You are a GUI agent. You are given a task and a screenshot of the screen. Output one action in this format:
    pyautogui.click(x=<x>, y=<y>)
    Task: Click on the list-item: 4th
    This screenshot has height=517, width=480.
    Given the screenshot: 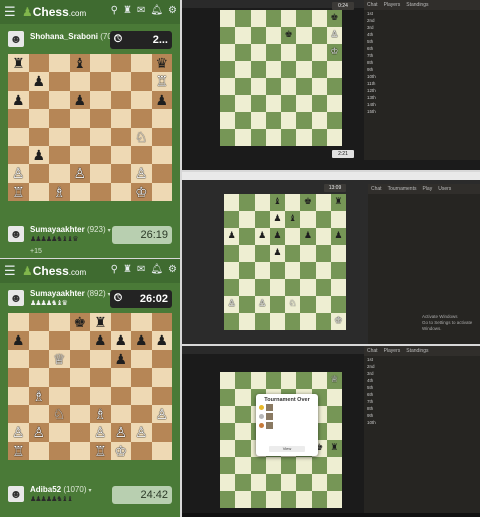 What is the action you would take?
    pyautogui.click(x=422, y=380)
    